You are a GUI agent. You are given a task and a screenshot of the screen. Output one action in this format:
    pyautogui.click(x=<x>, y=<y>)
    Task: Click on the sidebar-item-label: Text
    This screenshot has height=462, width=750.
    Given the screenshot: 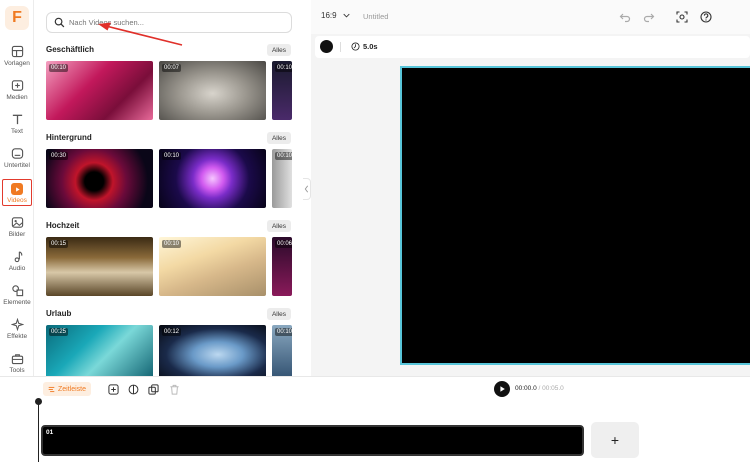 What is the action you would take?
    pyautogui.click(x=17, y=131)
    